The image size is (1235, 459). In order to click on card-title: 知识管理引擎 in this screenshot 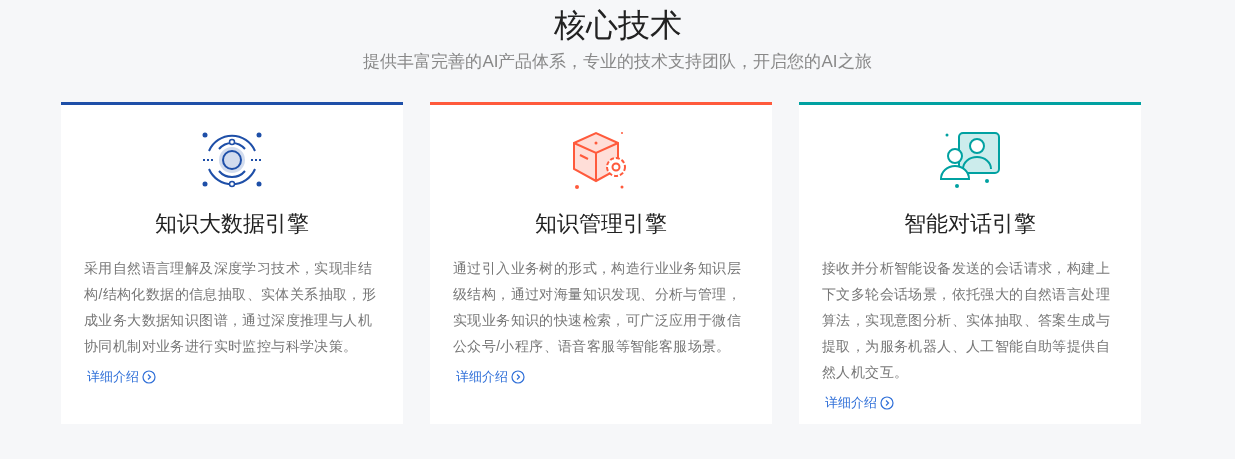, I will do `click(601, 224)`.